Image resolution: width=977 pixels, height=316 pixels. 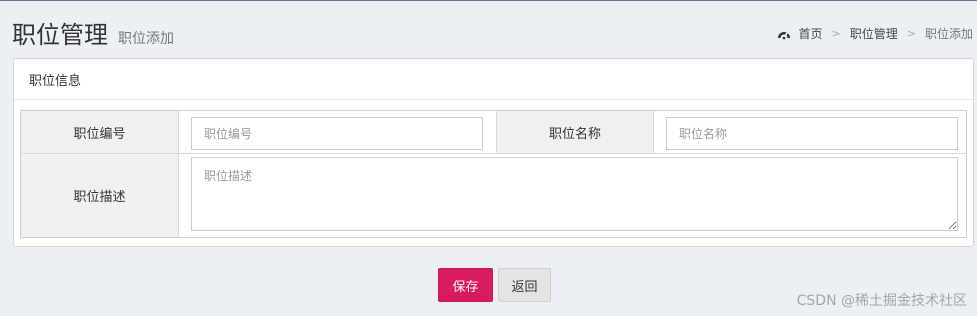 What do you see at coordinates (575, 132) in the screenshot?
I see `position-name-label: 职位名称` at bounding box center [575, 132].